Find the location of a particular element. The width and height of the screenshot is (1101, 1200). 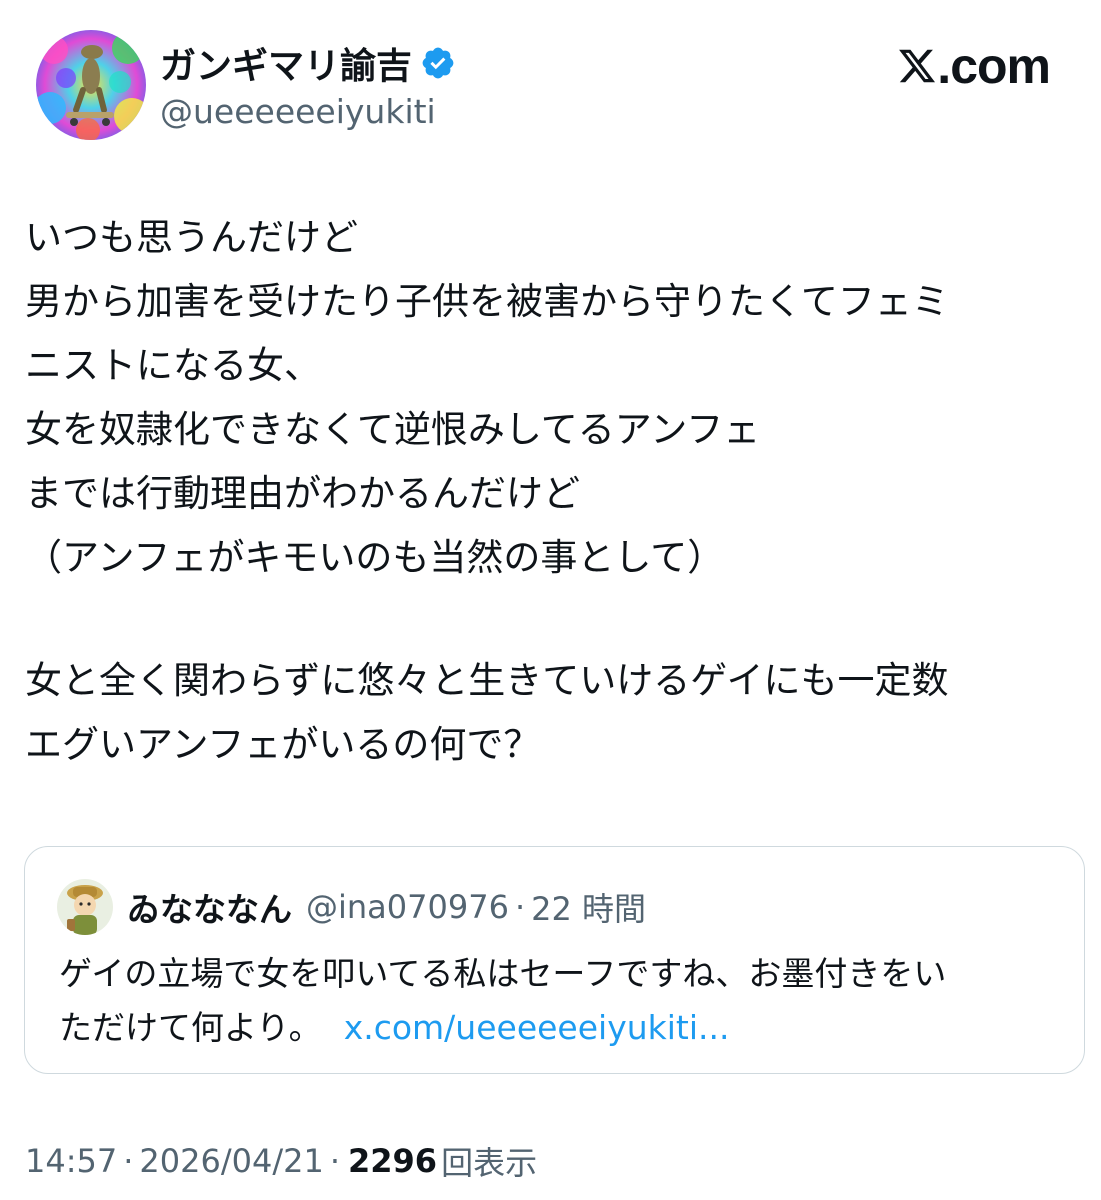

author-display-name: ガンギマリ諭吉 is located at coordinates (286, 63).